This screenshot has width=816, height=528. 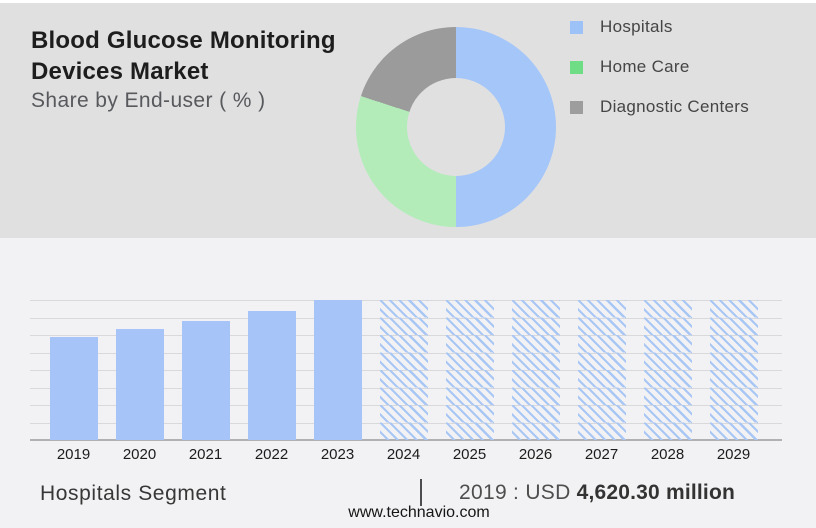 What do you see at coordinates (271, 375) in the screenshot?
I see `bar-2022` at bounding box center [271, 375].